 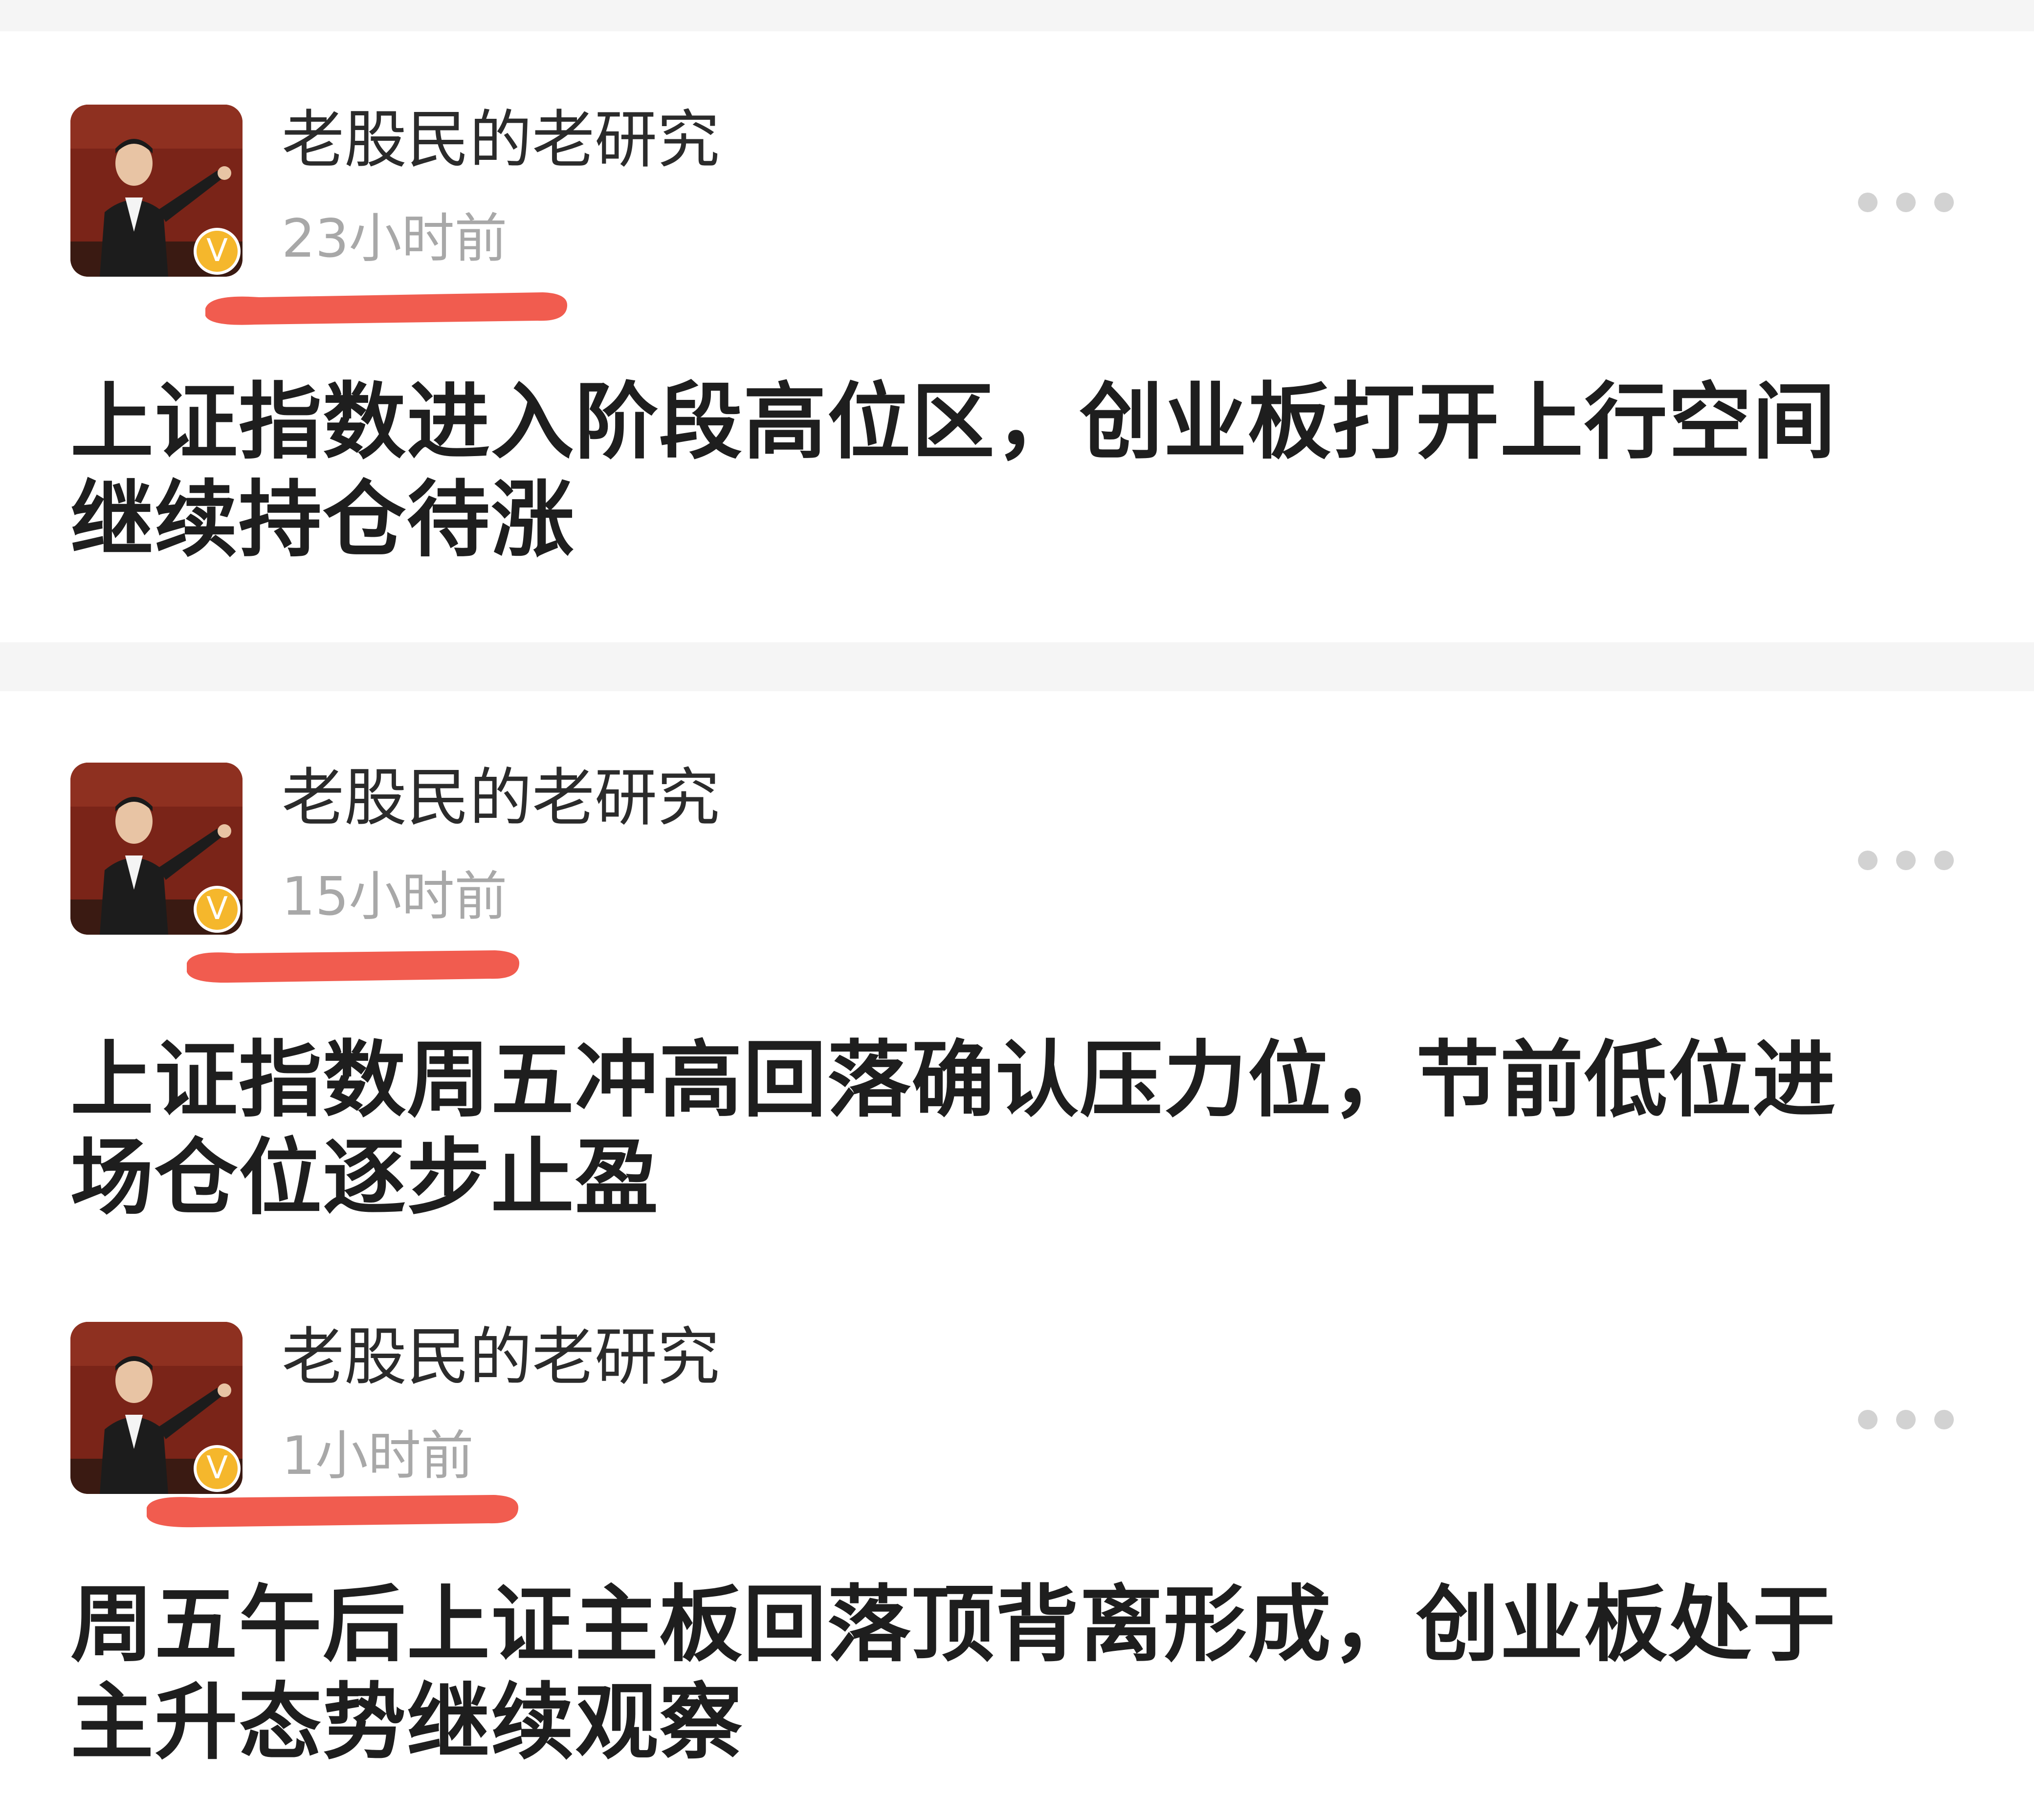 What do you see at coordinates (378, 1456) in the screenshot?
I see `post-time: 1小时前` at bounding box center [378, 1456].